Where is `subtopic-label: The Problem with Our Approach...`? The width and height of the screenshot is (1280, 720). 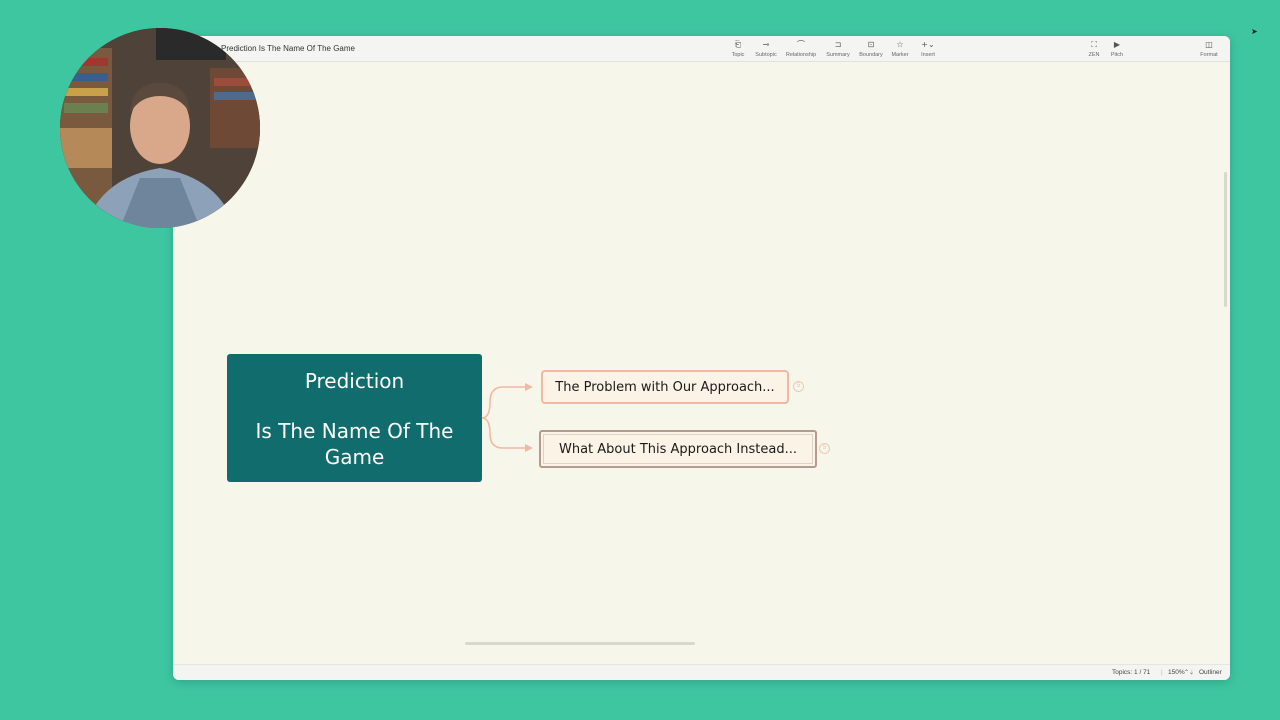 subtopic-label: The Problem with Our Approach... is located at coordinates (665, 387).